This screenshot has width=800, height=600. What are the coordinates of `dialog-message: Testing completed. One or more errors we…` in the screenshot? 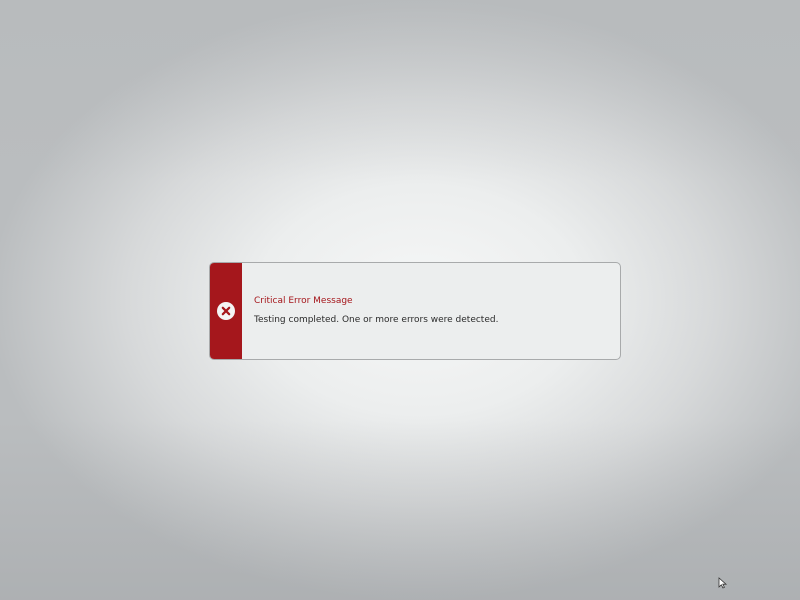 It's located at (376, 320).